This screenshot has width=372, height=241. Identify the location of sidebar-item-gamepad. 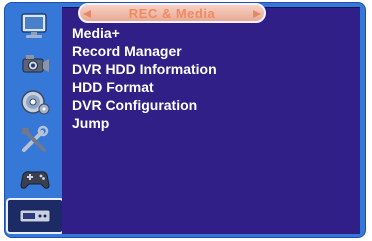
(35, 178).